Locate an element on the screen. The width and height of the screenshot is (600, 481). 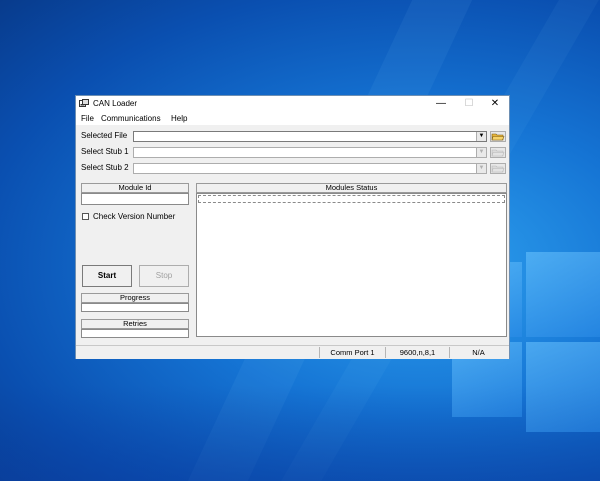
progress-header: Progress is located at coordinates (135, 298).